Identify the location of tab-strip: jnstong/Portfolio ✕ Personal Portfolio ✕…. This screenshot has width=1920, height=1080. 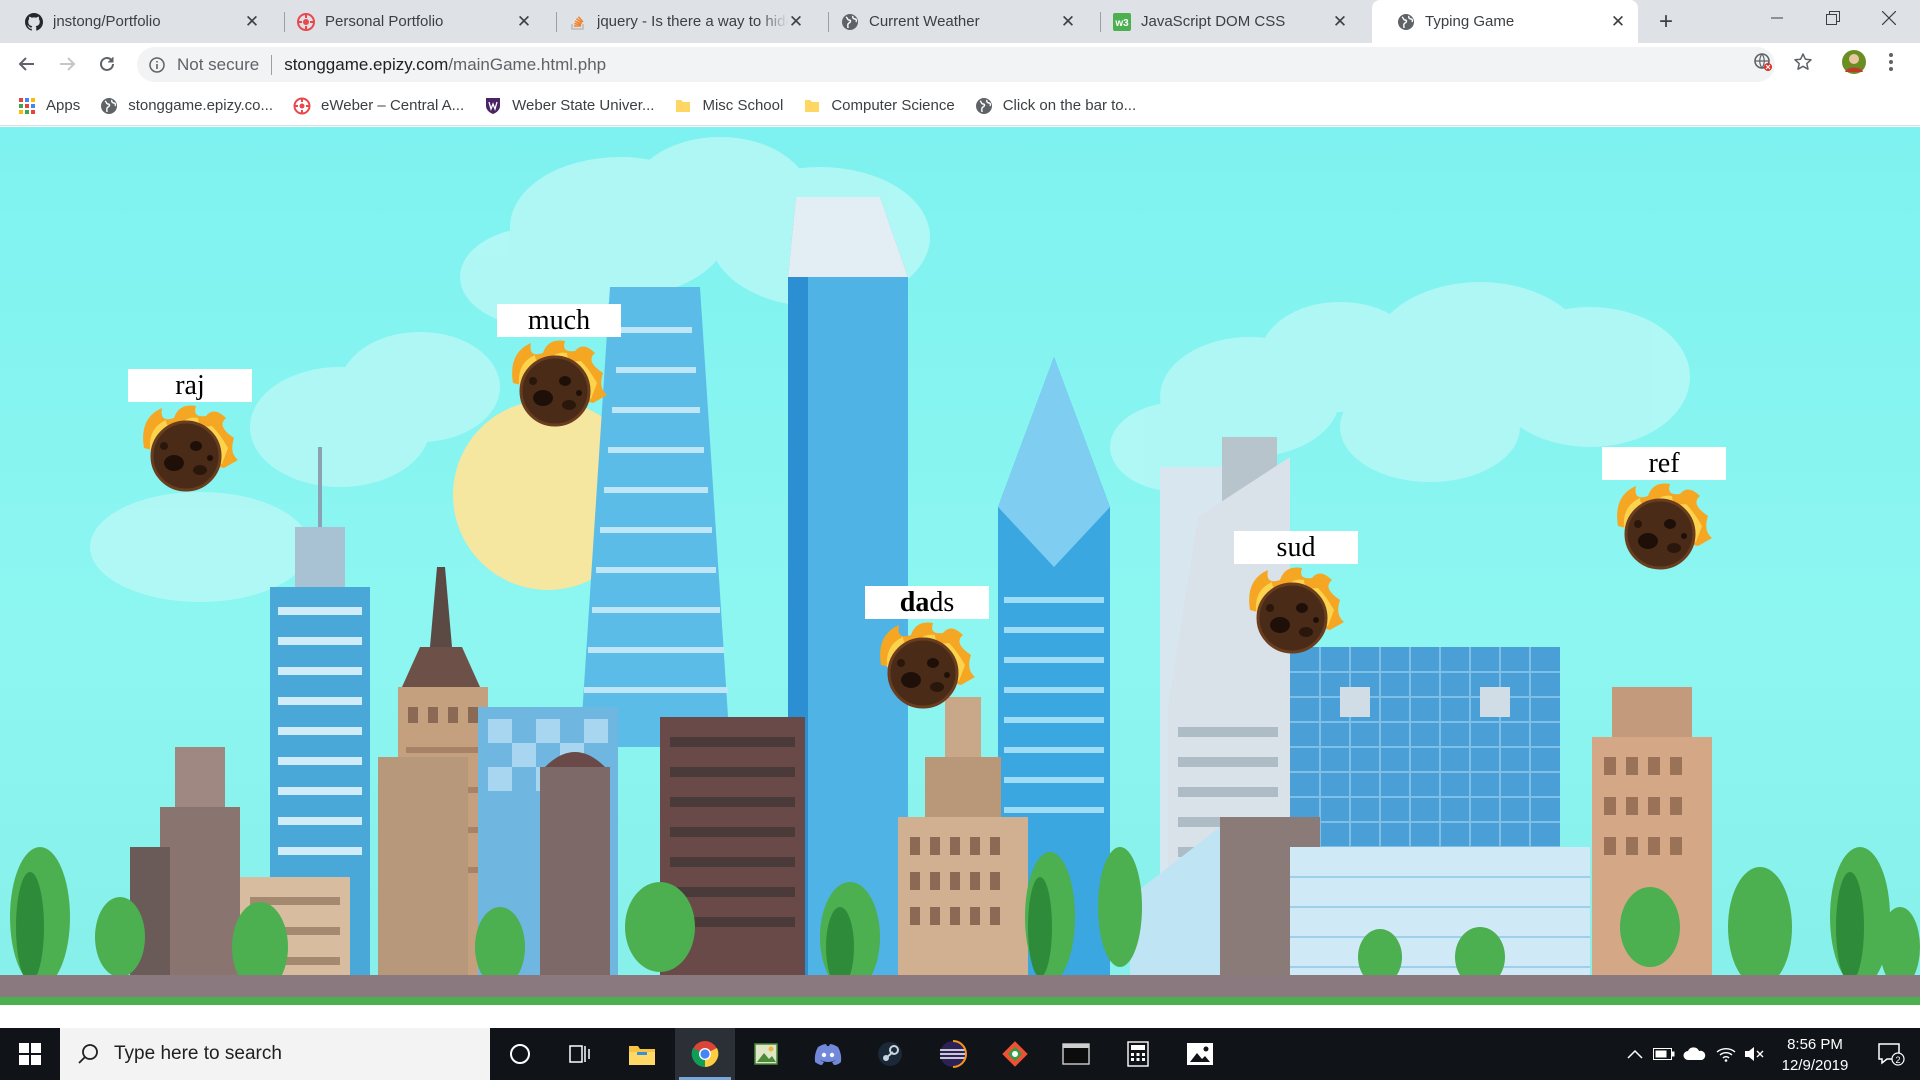
(960, 21).